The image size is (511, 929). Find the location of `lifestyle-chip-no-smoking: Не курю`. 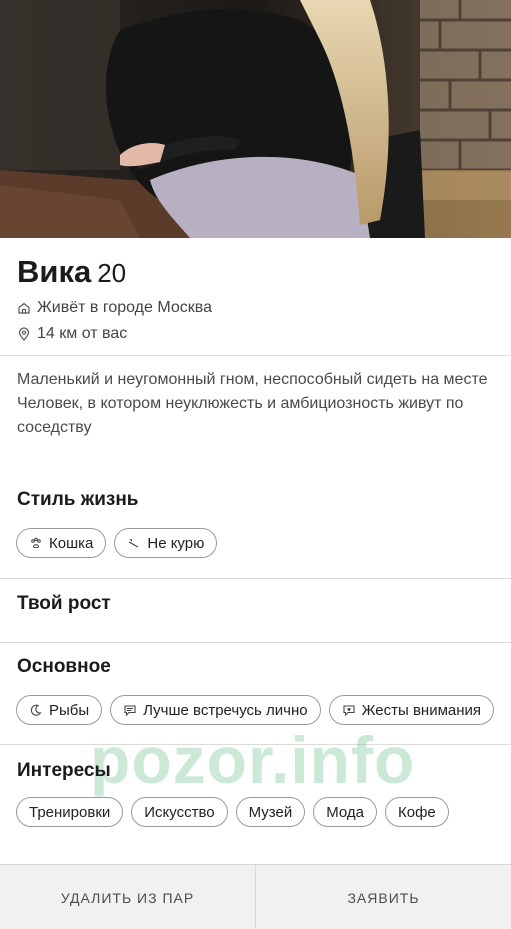

lifestyle-chip-no-smoking: Не курю is located at coordinates (166, 543).